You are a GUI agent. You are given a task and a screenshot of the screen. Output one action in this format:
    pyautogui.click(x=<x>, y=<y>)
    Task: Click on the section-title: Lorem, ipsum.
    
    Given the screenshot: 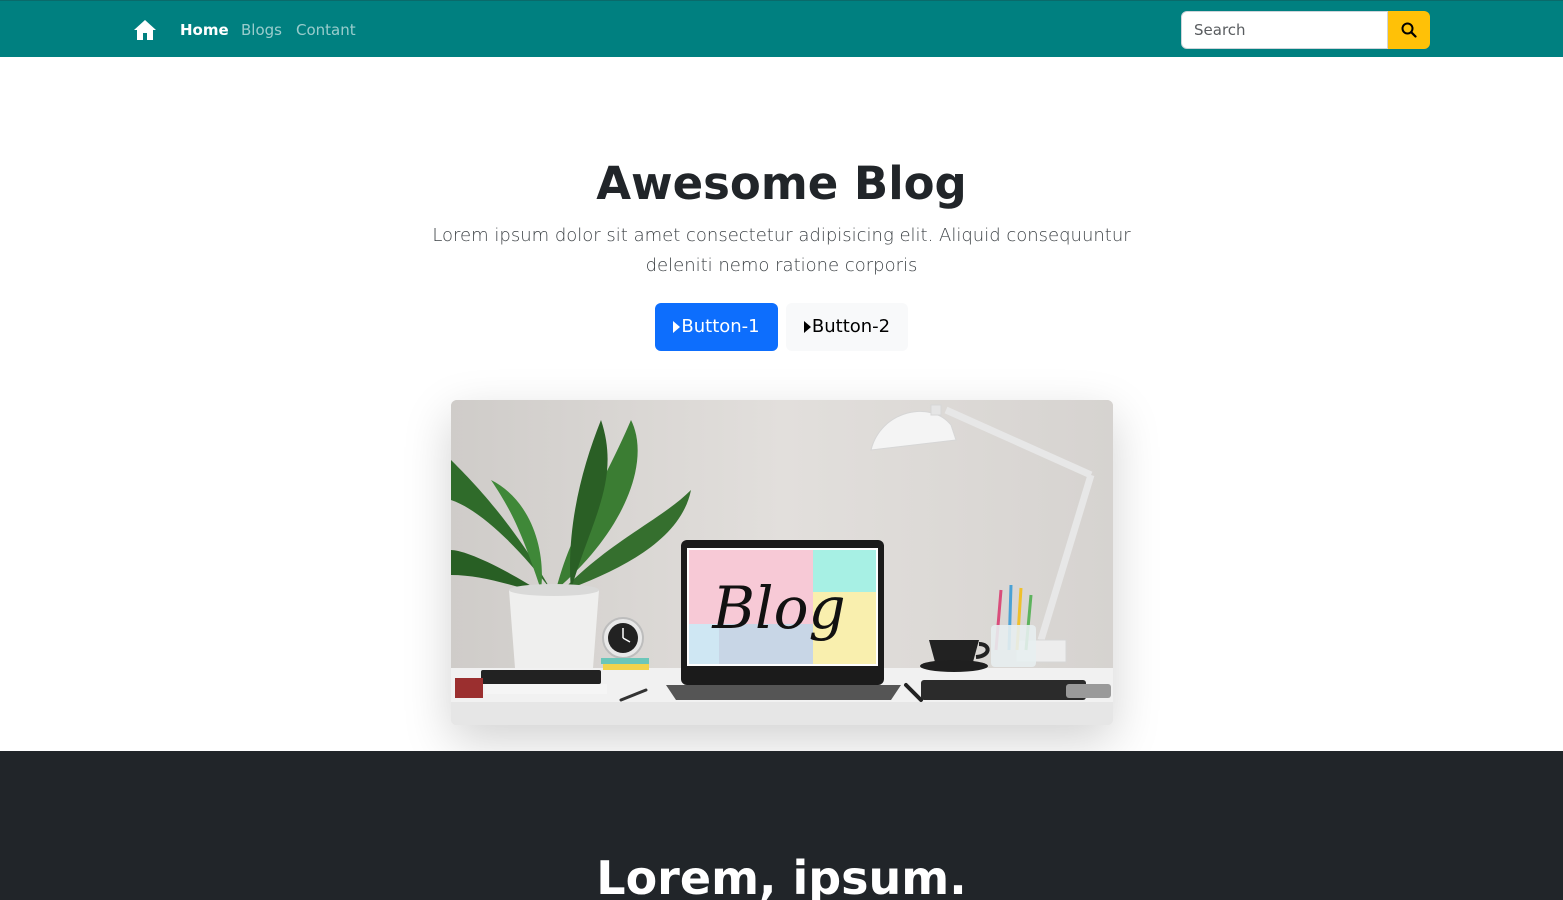 What is the action you would take?
    pyautogui.click(x=781, y=875)
    